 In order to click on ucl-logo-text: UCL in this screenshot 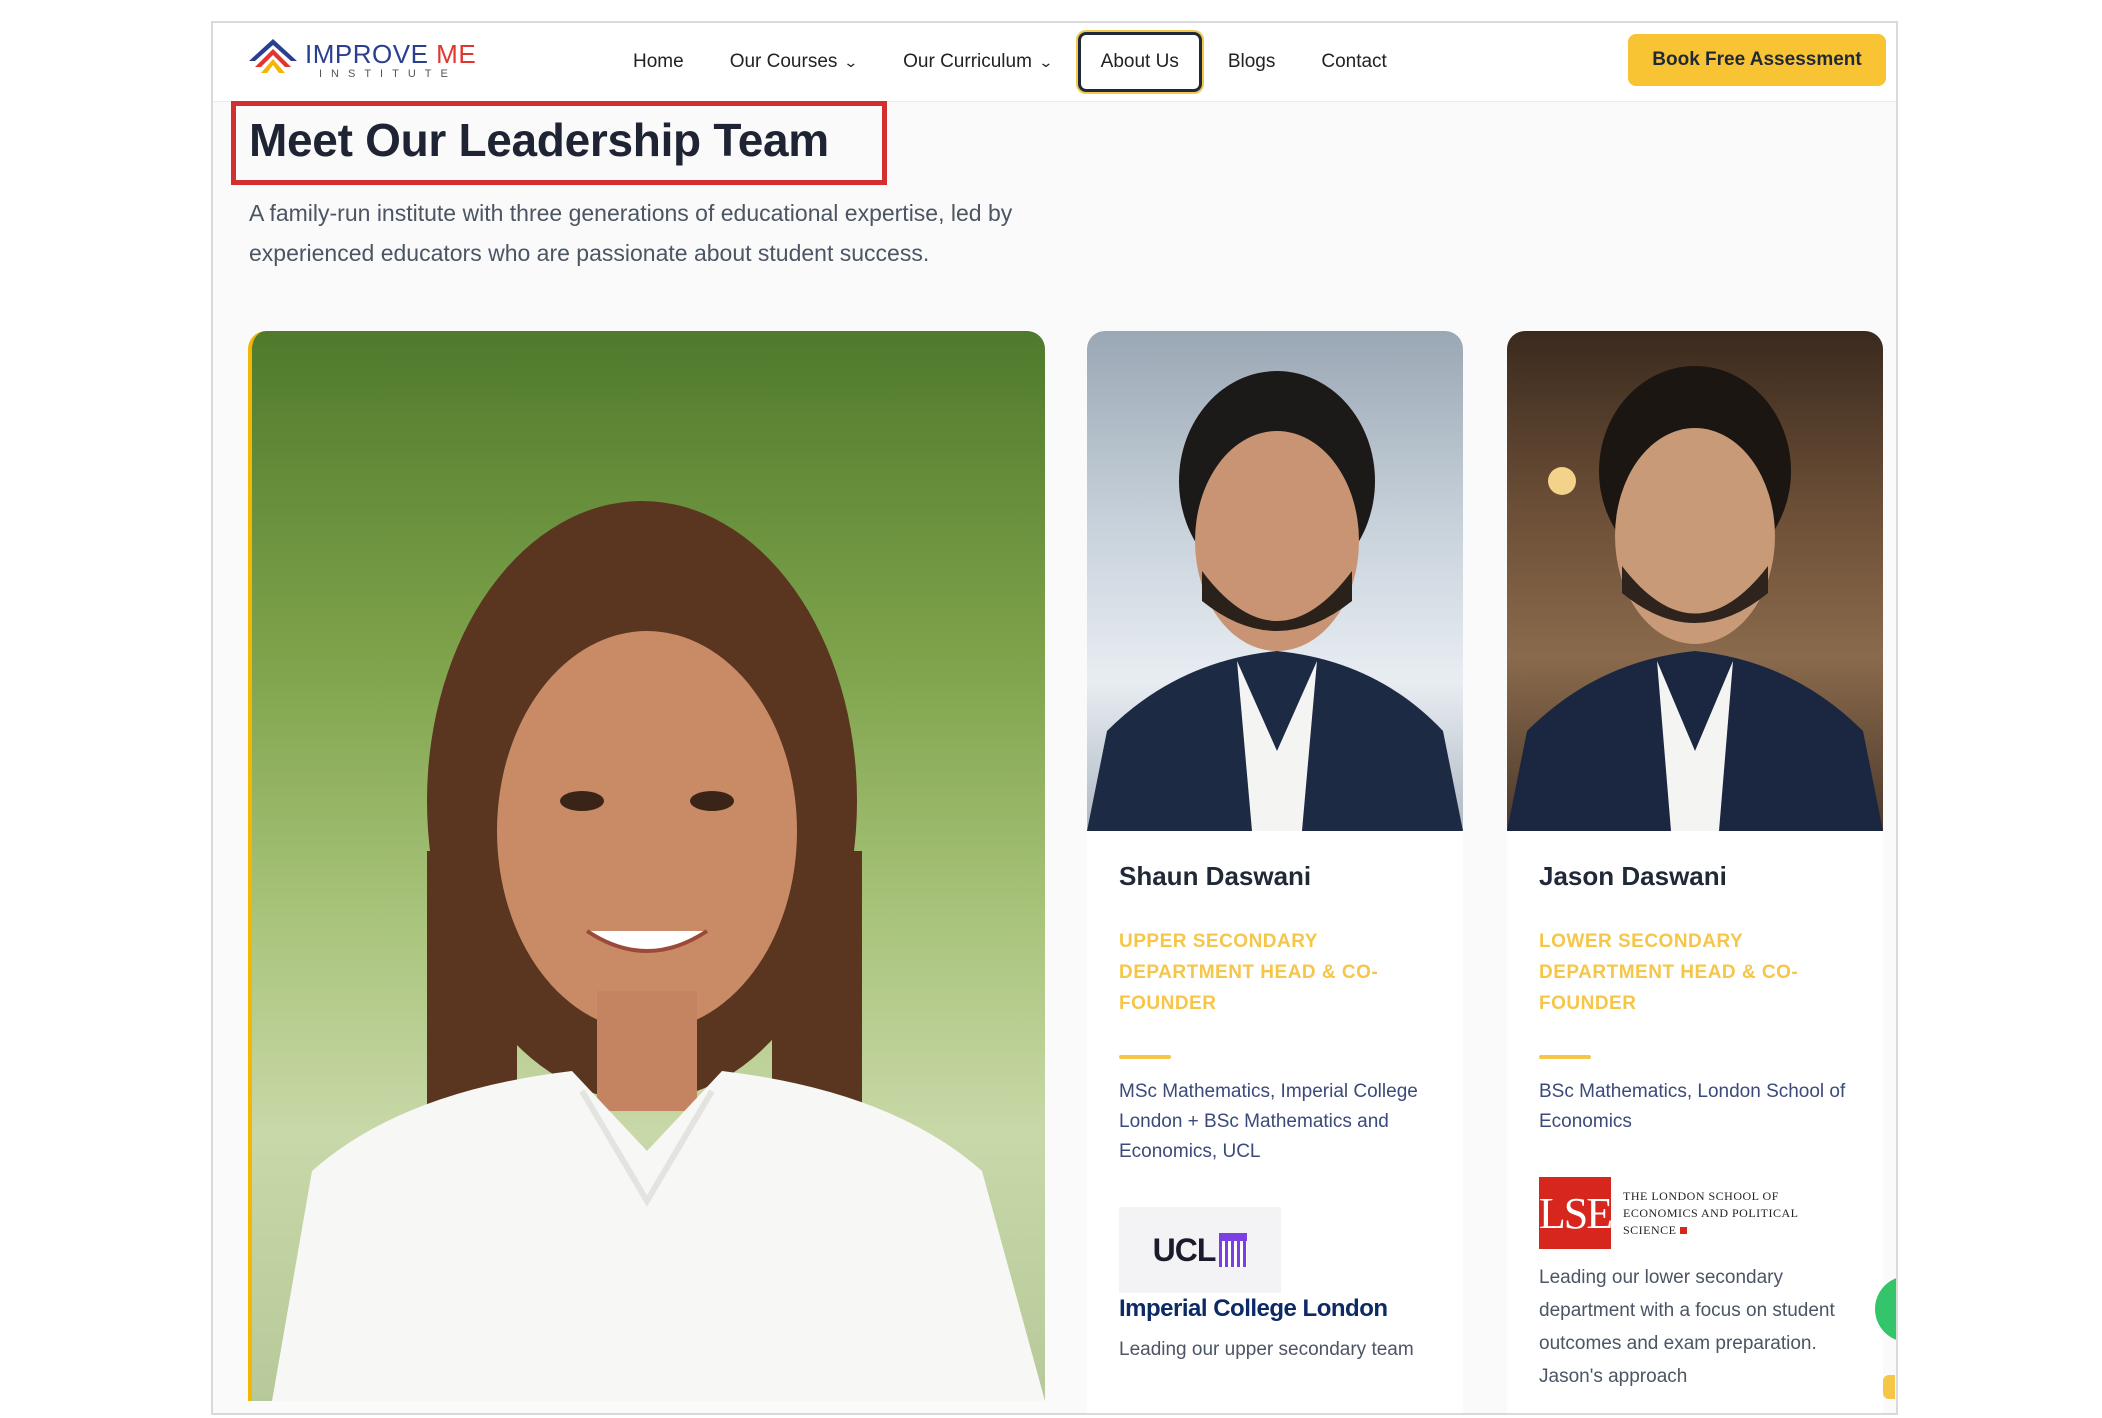, I will do `click(1184, 1249)`.